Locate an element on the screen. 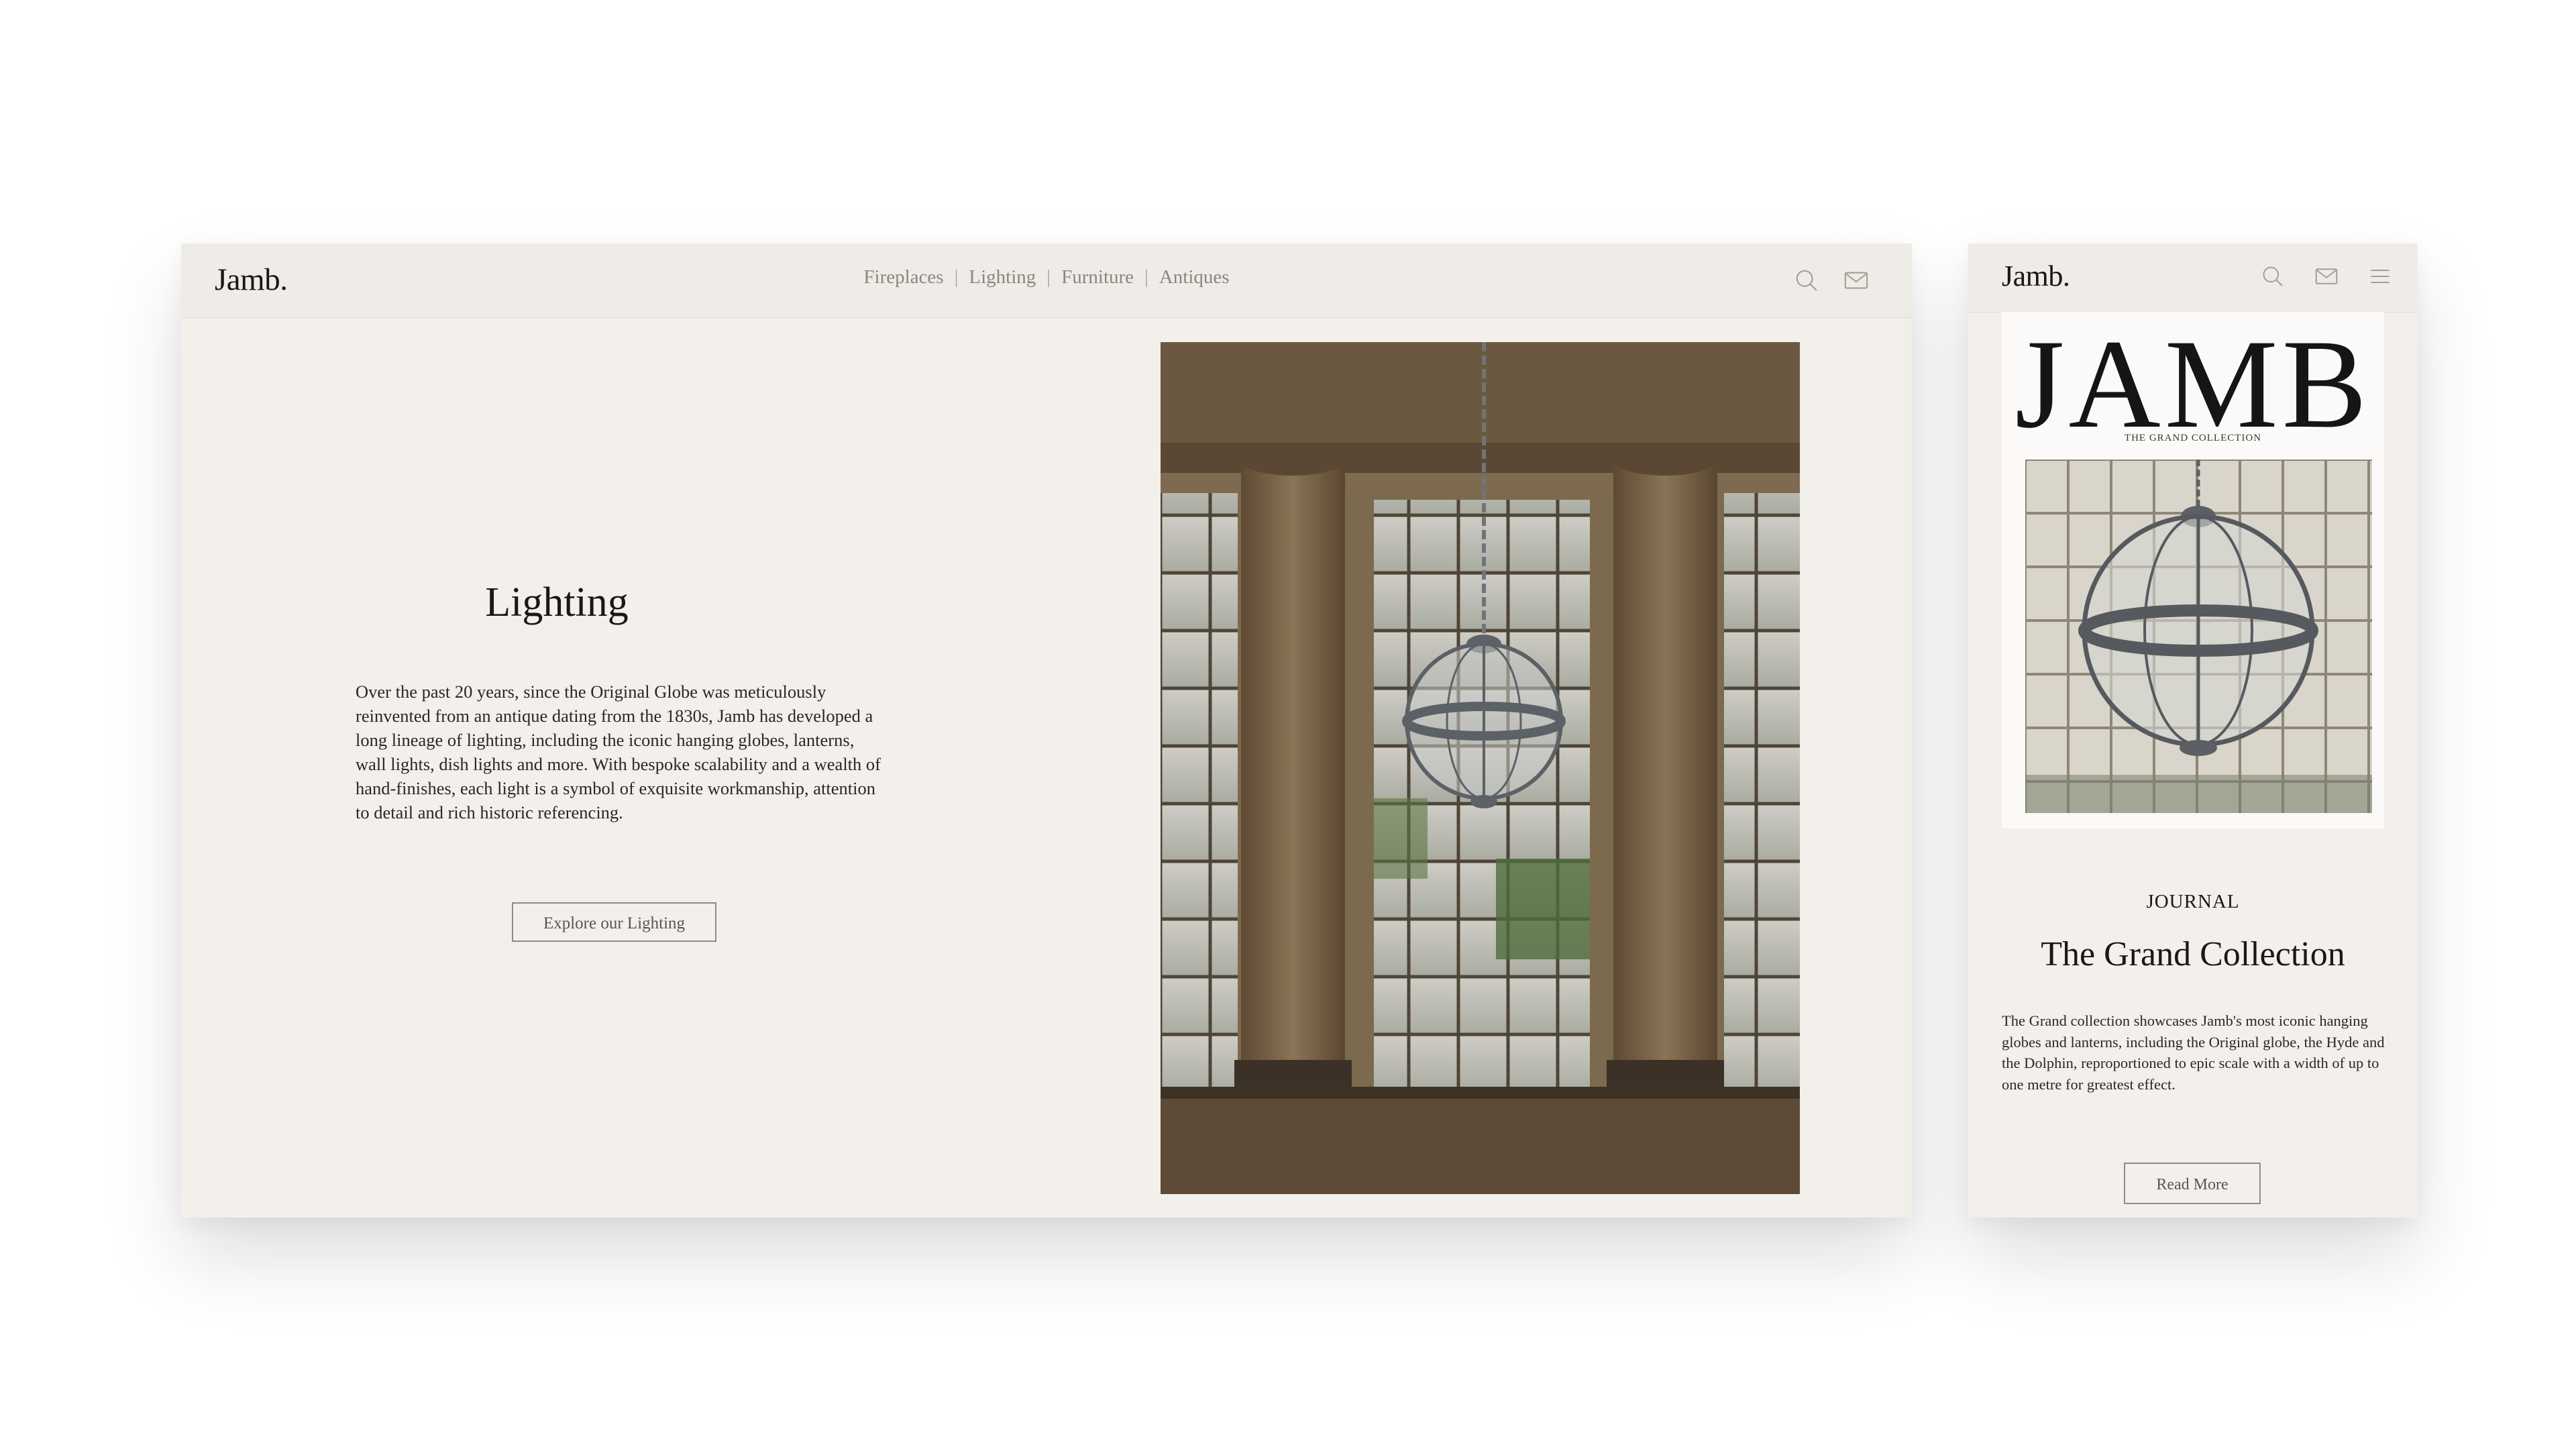  catalogue-cover: JAMB THE GRAND COLLECTION is located at coordinates (2193, 570).